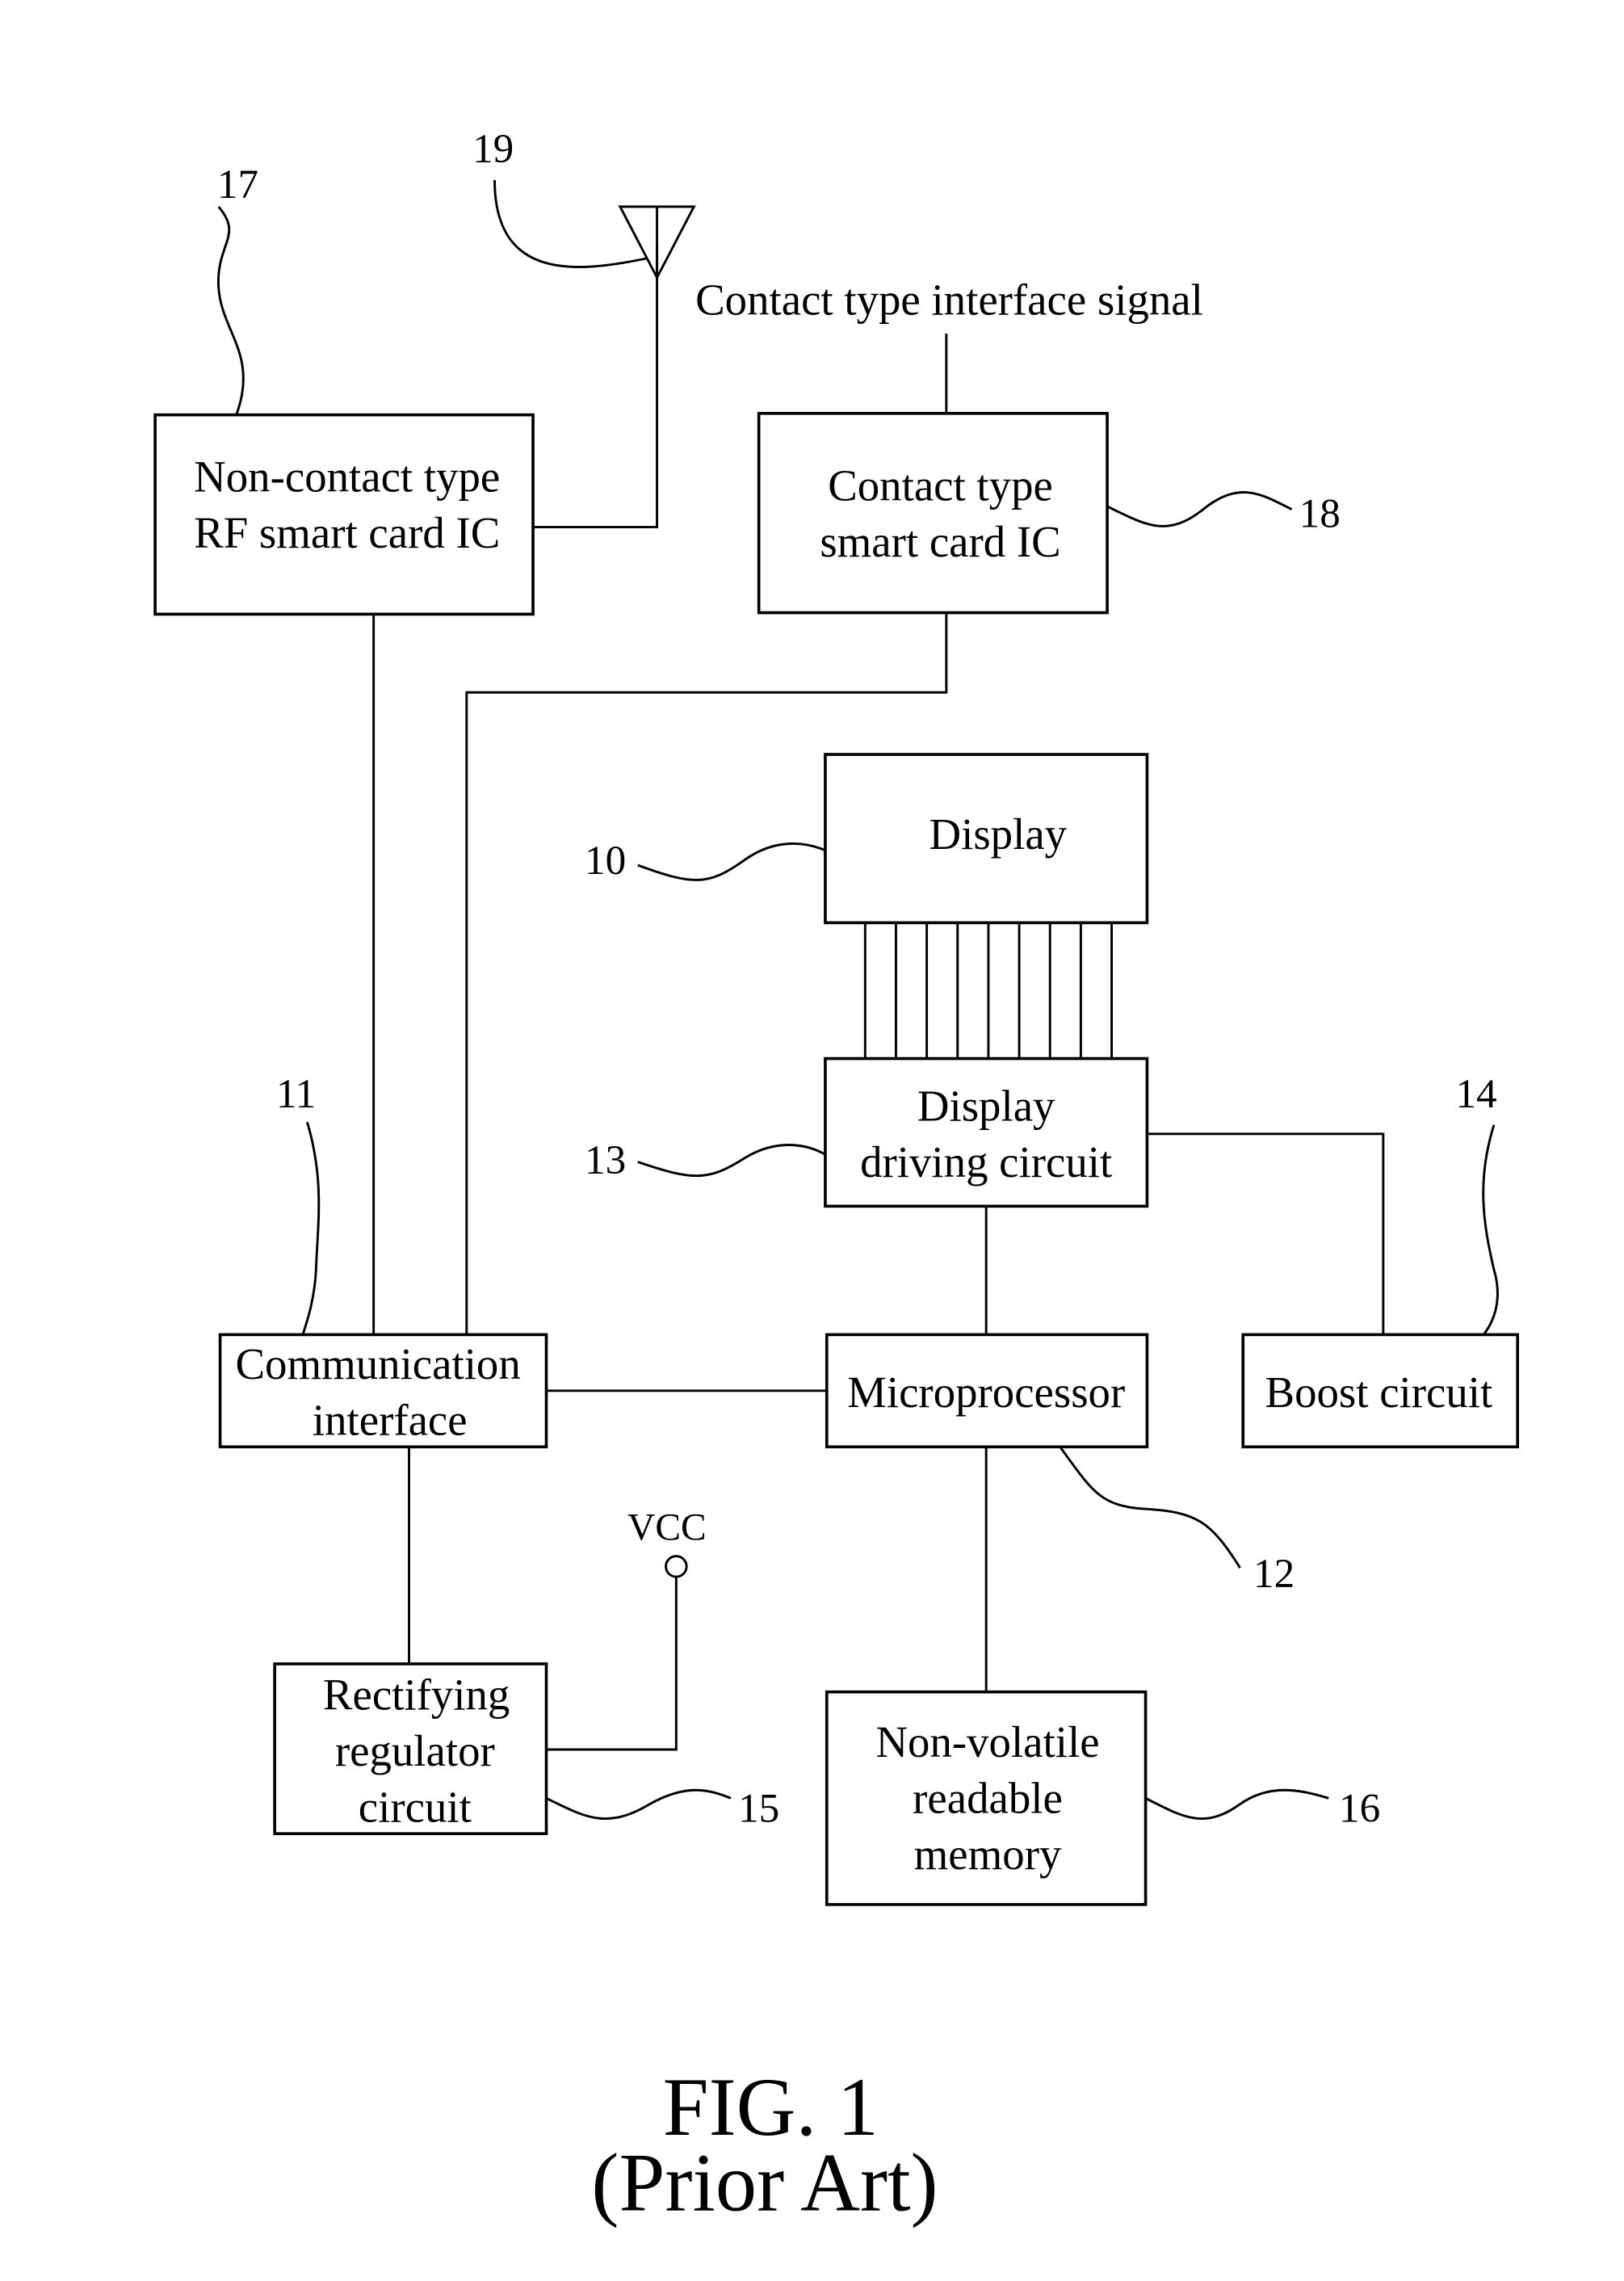  I want to click on rect-label-line2: regulator, so click(415, 1750).